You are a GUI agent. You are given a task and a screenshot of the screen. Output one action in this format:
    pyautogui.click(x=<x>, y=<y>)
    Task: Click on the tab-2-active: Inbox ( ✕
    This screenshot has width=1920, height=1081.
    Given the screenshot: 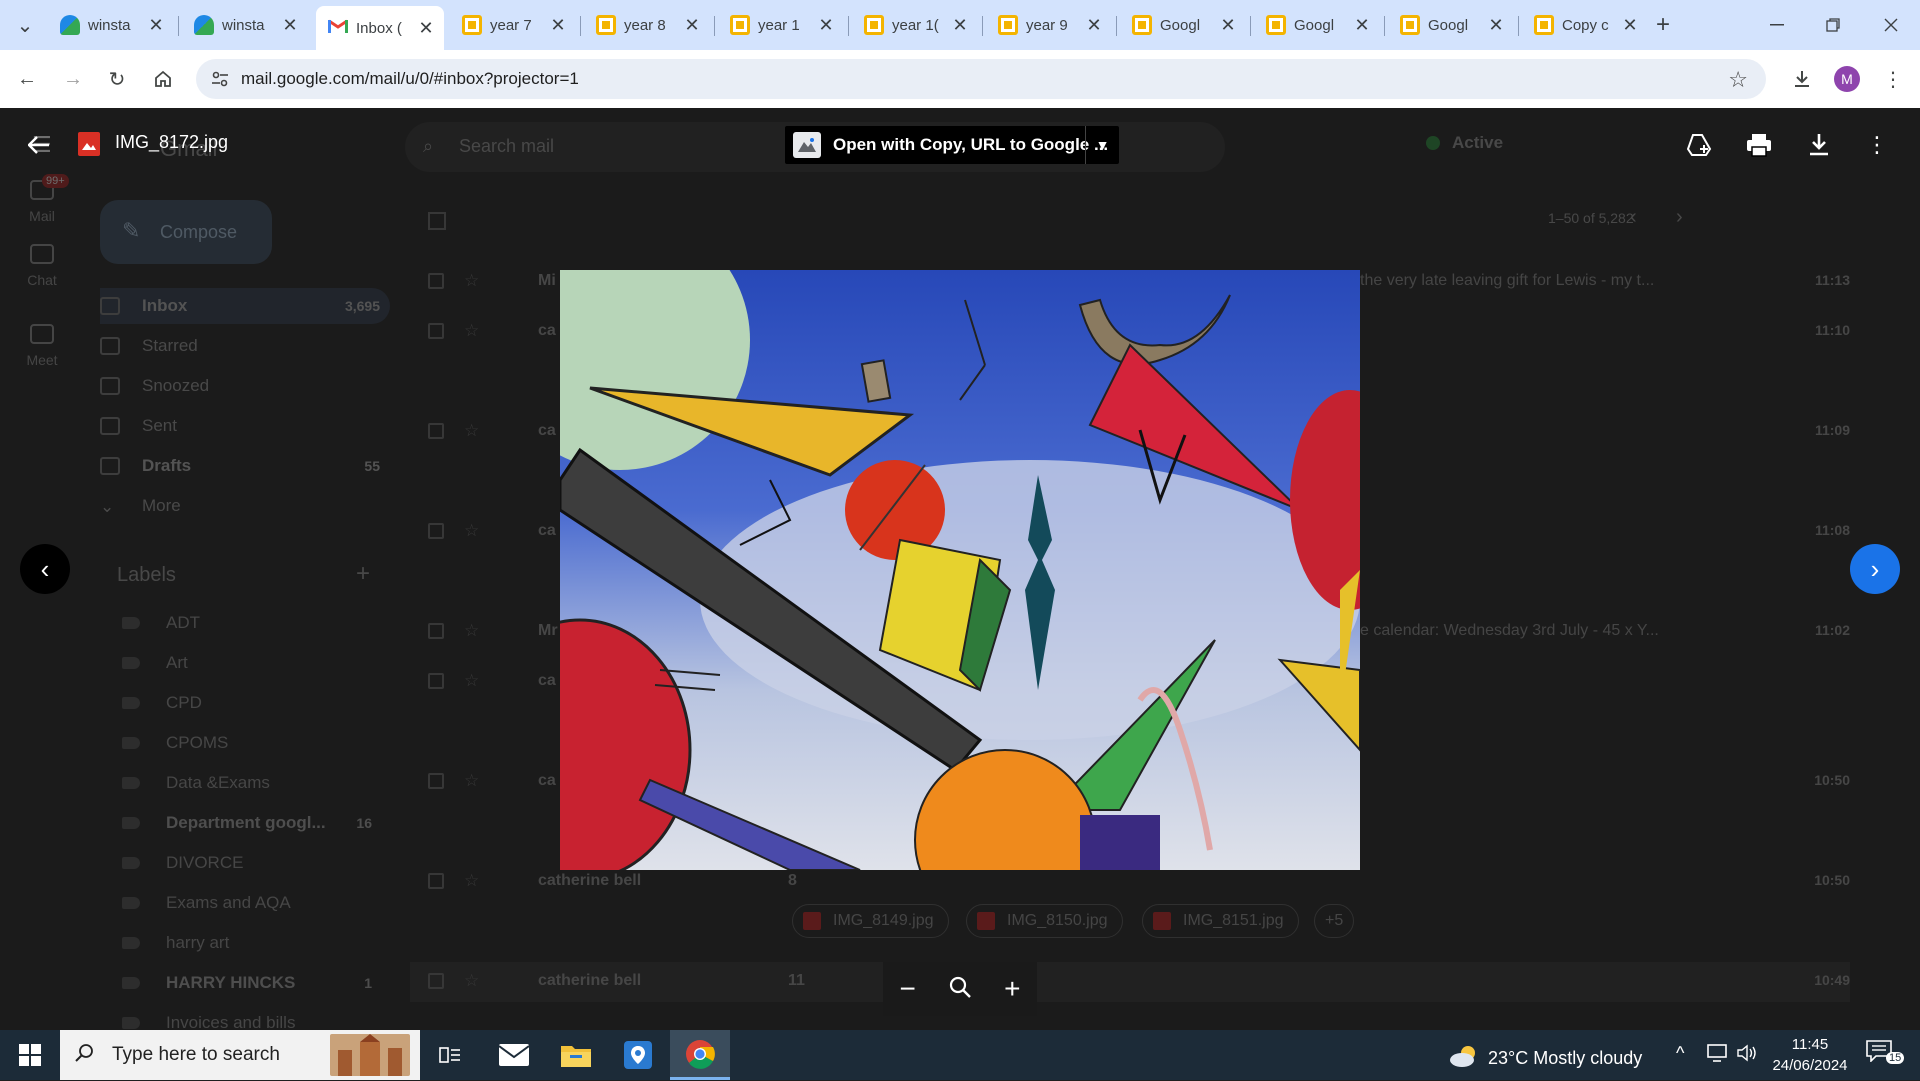 What is the action you would take?
    pyautogui.click(x=380, y=28)
    